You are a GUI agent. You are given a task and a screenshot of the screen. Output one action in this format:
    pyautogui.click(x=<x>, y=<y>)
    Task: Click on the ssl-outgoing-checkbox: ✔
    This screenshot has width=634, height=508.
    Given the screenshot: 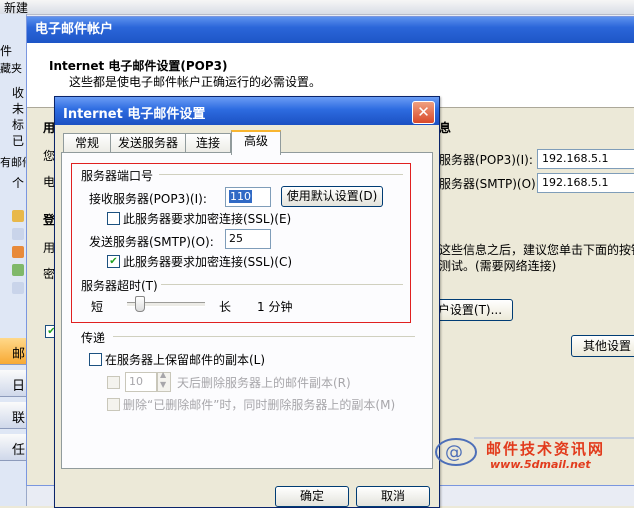 What is the action you would take?
    pyautogui.click(x=113, y=261)
    